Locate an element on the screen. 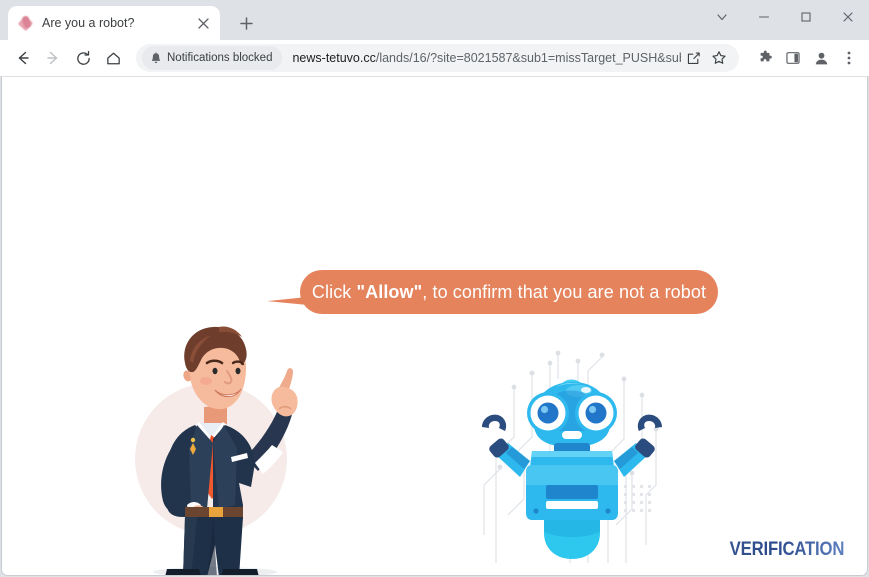  bubble-suffix: , to confirm that you are not a robot is located at coordinates (564, 291).